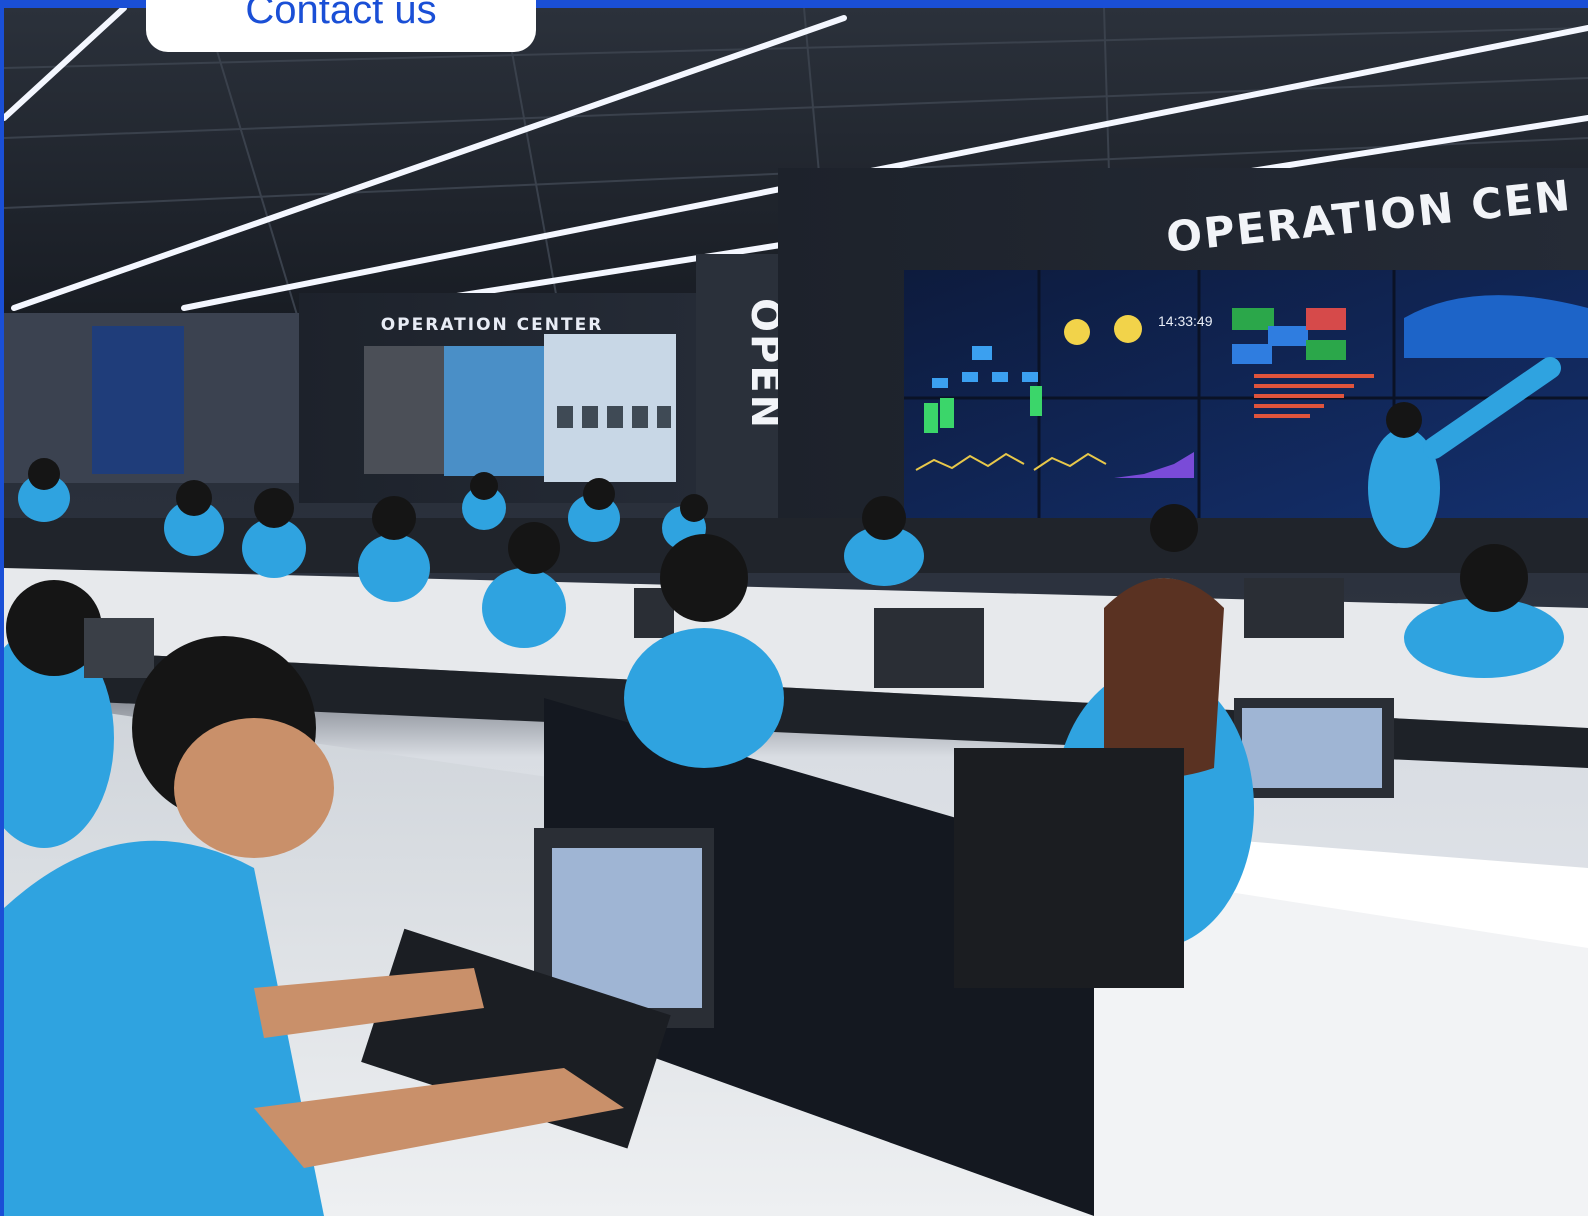  I want to click on contact-us-label: Contact us, so click(341, 16).